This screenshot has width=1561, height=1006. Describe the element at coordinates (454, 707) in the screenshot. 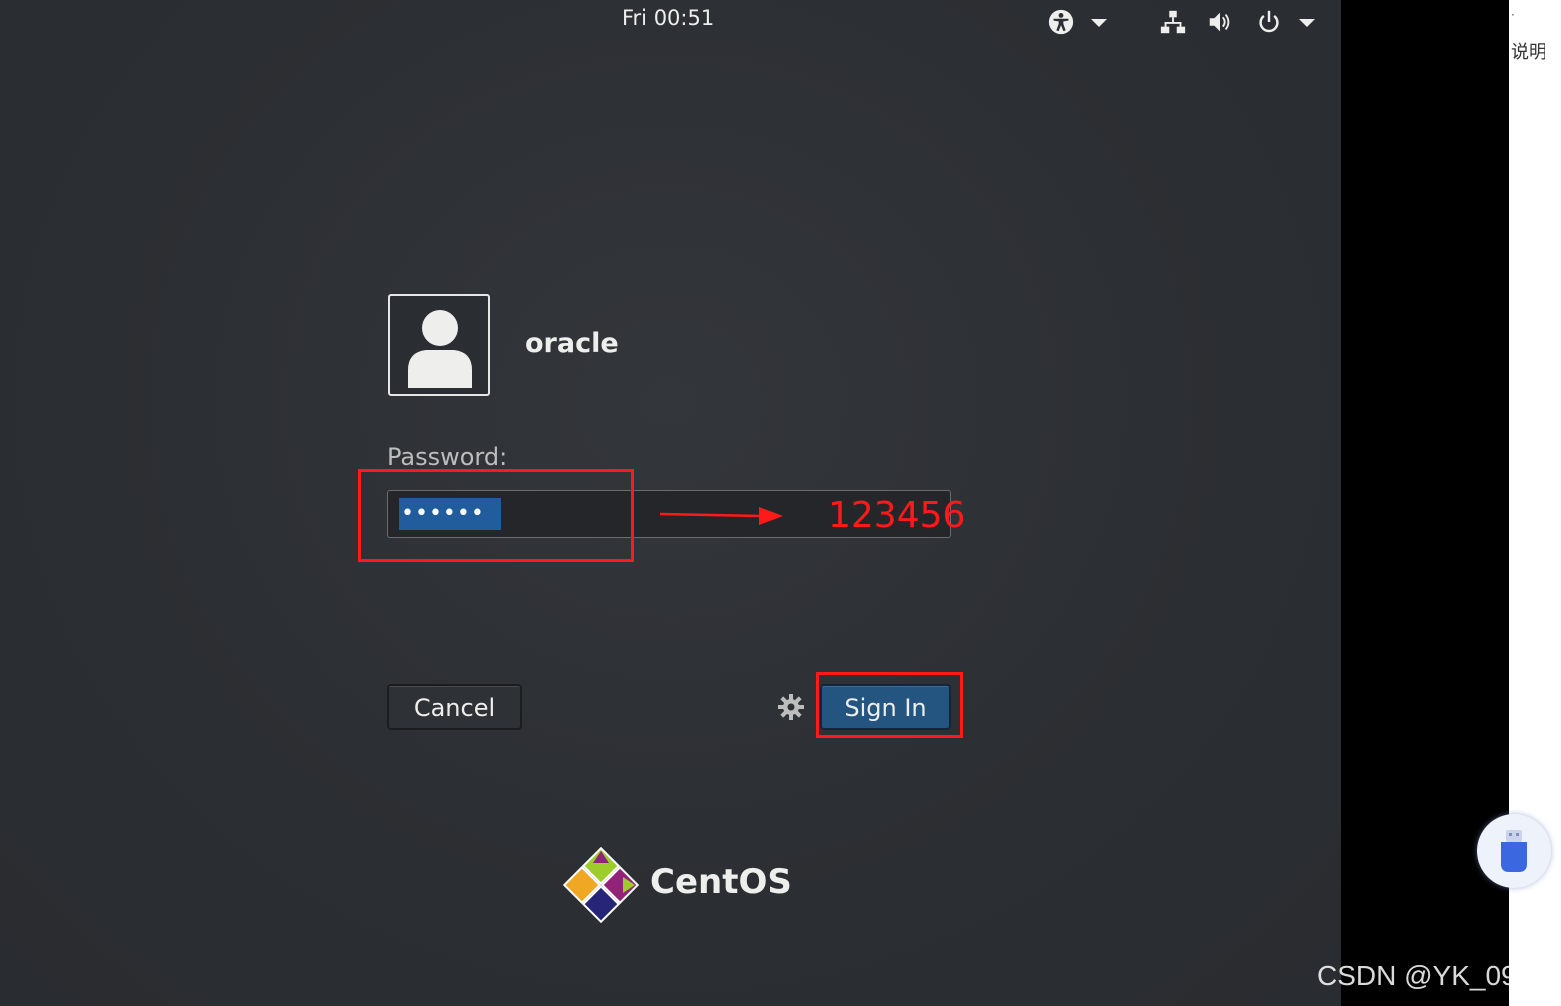

I see `cancel-button: Cancel` at that location.